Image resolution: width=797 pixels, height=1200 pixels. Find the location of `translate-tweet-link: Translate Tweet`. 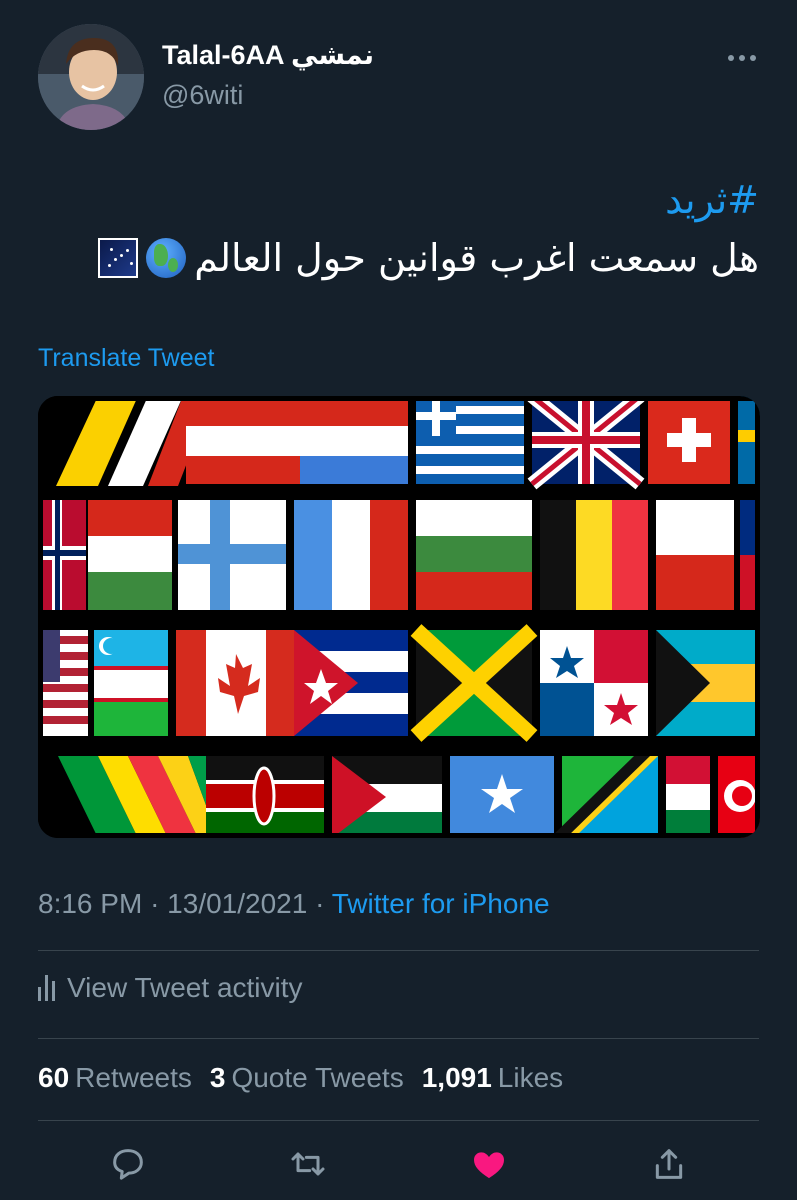

translate-tweet-link: Translate Tweet is located at coordinates (126, 358).